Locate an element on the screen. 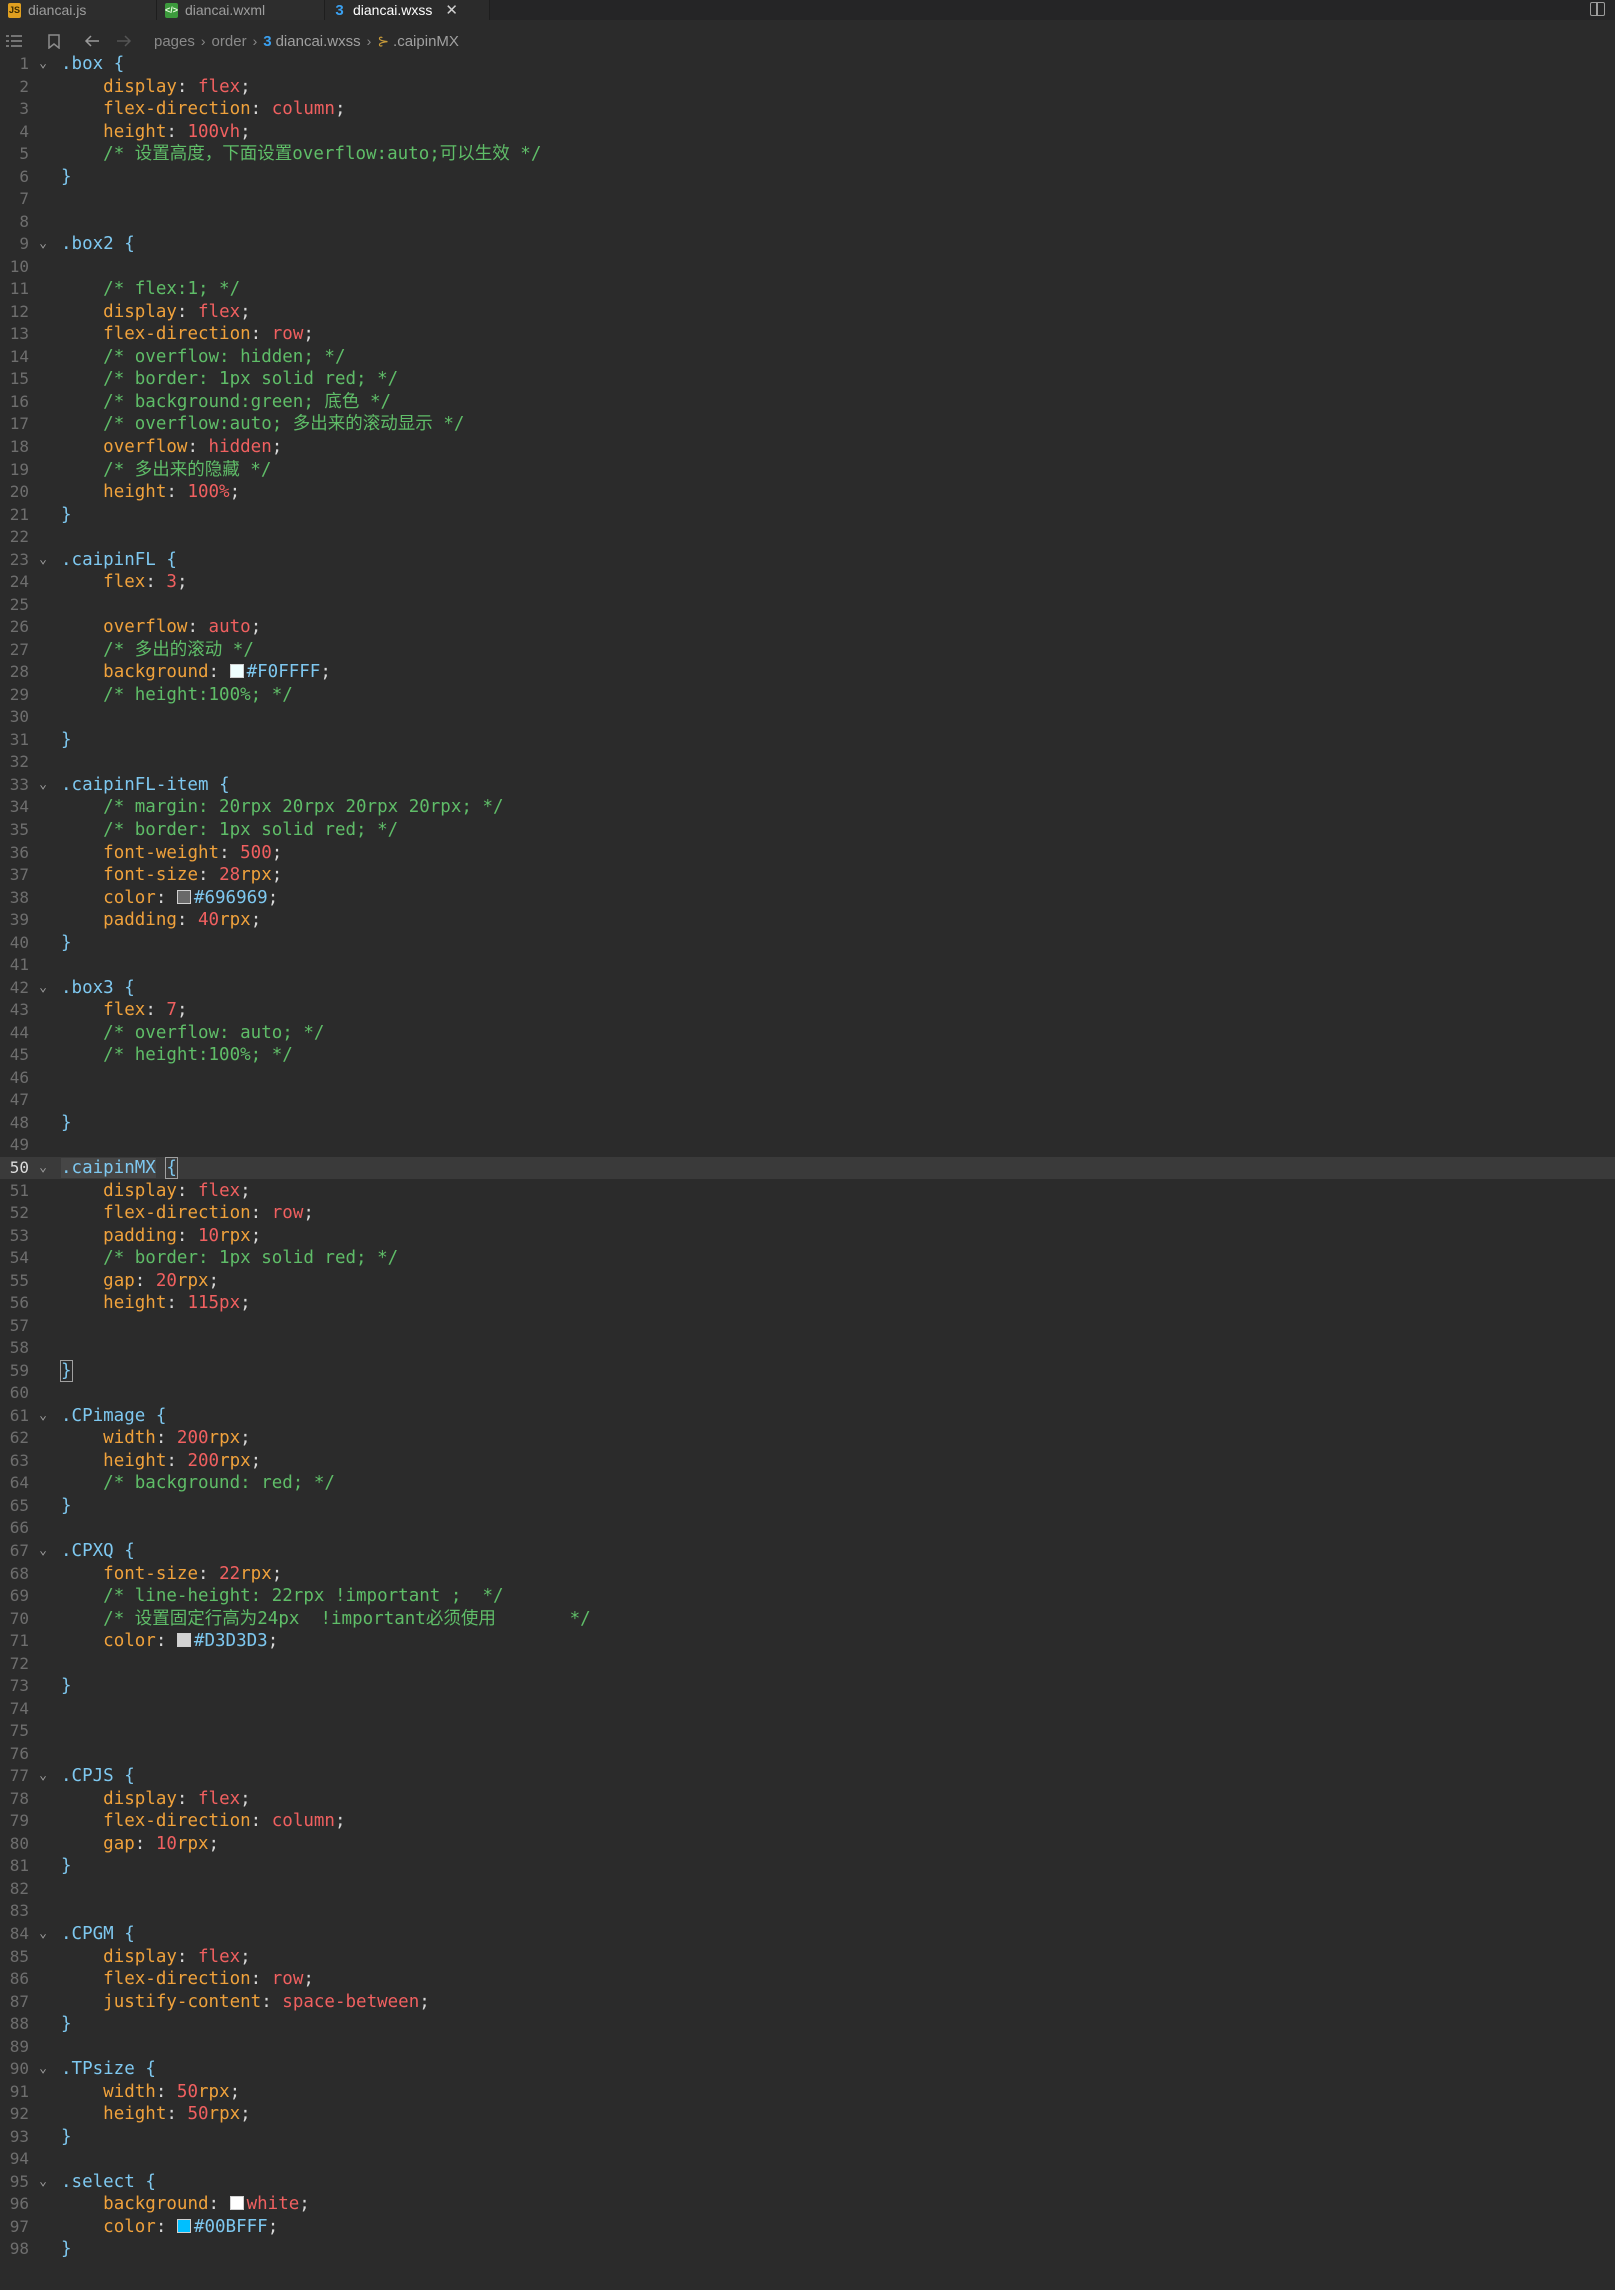 This screenshot has width=1615, height=2290. code-line: 97 color: #00BFFF; is located at coordinates (807, 2227).